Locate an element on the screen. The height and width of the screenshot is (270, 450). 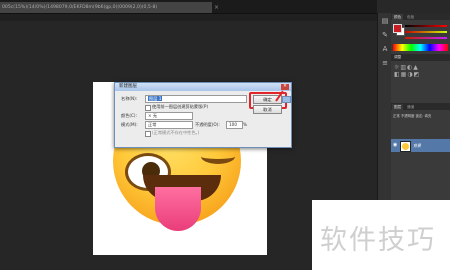
neutral-color-label: (正常模式不存在中性色。) is located at coordinates (176, 132).